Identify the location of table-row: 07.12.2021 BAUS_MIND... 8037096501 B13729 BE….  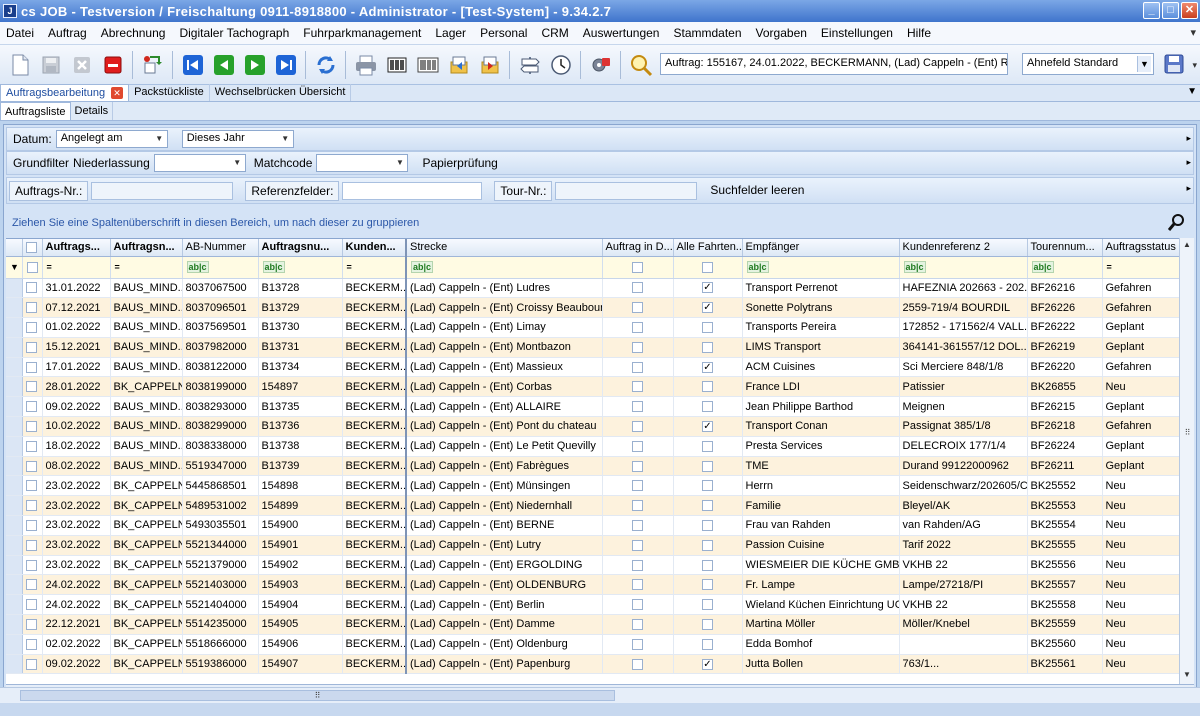
(593, 308).